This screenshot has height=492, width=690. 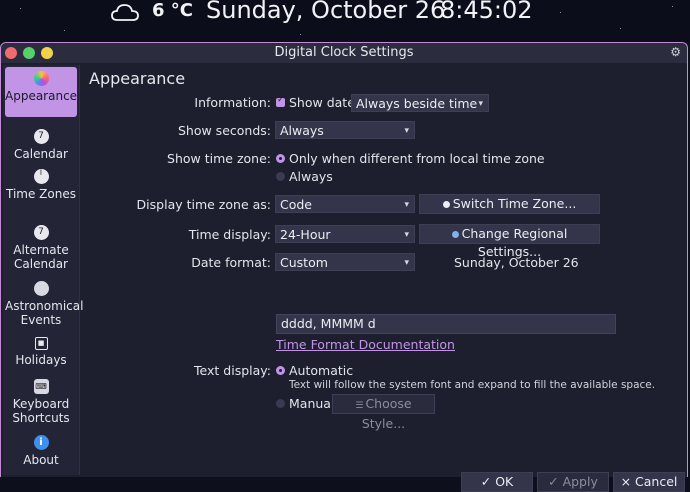 I want to click on sidebar-item-appearance: Appearance, so click(x=41, y=92).